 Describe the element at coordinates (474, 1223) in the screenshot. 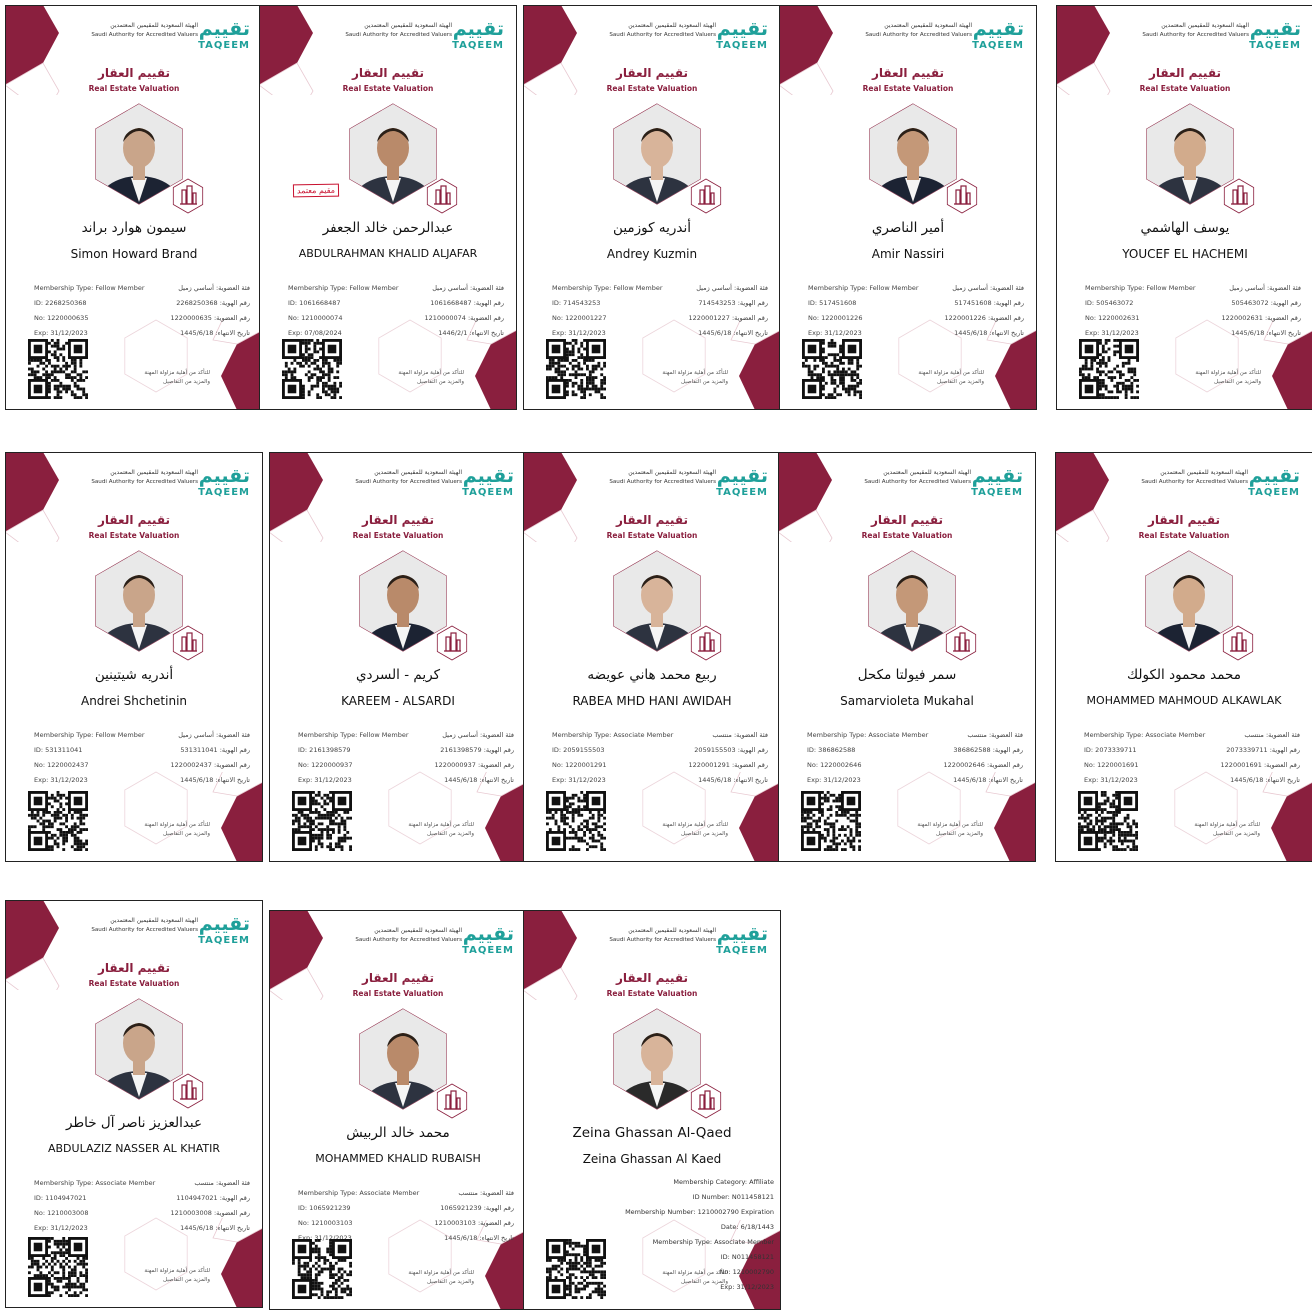

I see `detail-line-arabic: رقم العضوية: 1210003103` at that location.